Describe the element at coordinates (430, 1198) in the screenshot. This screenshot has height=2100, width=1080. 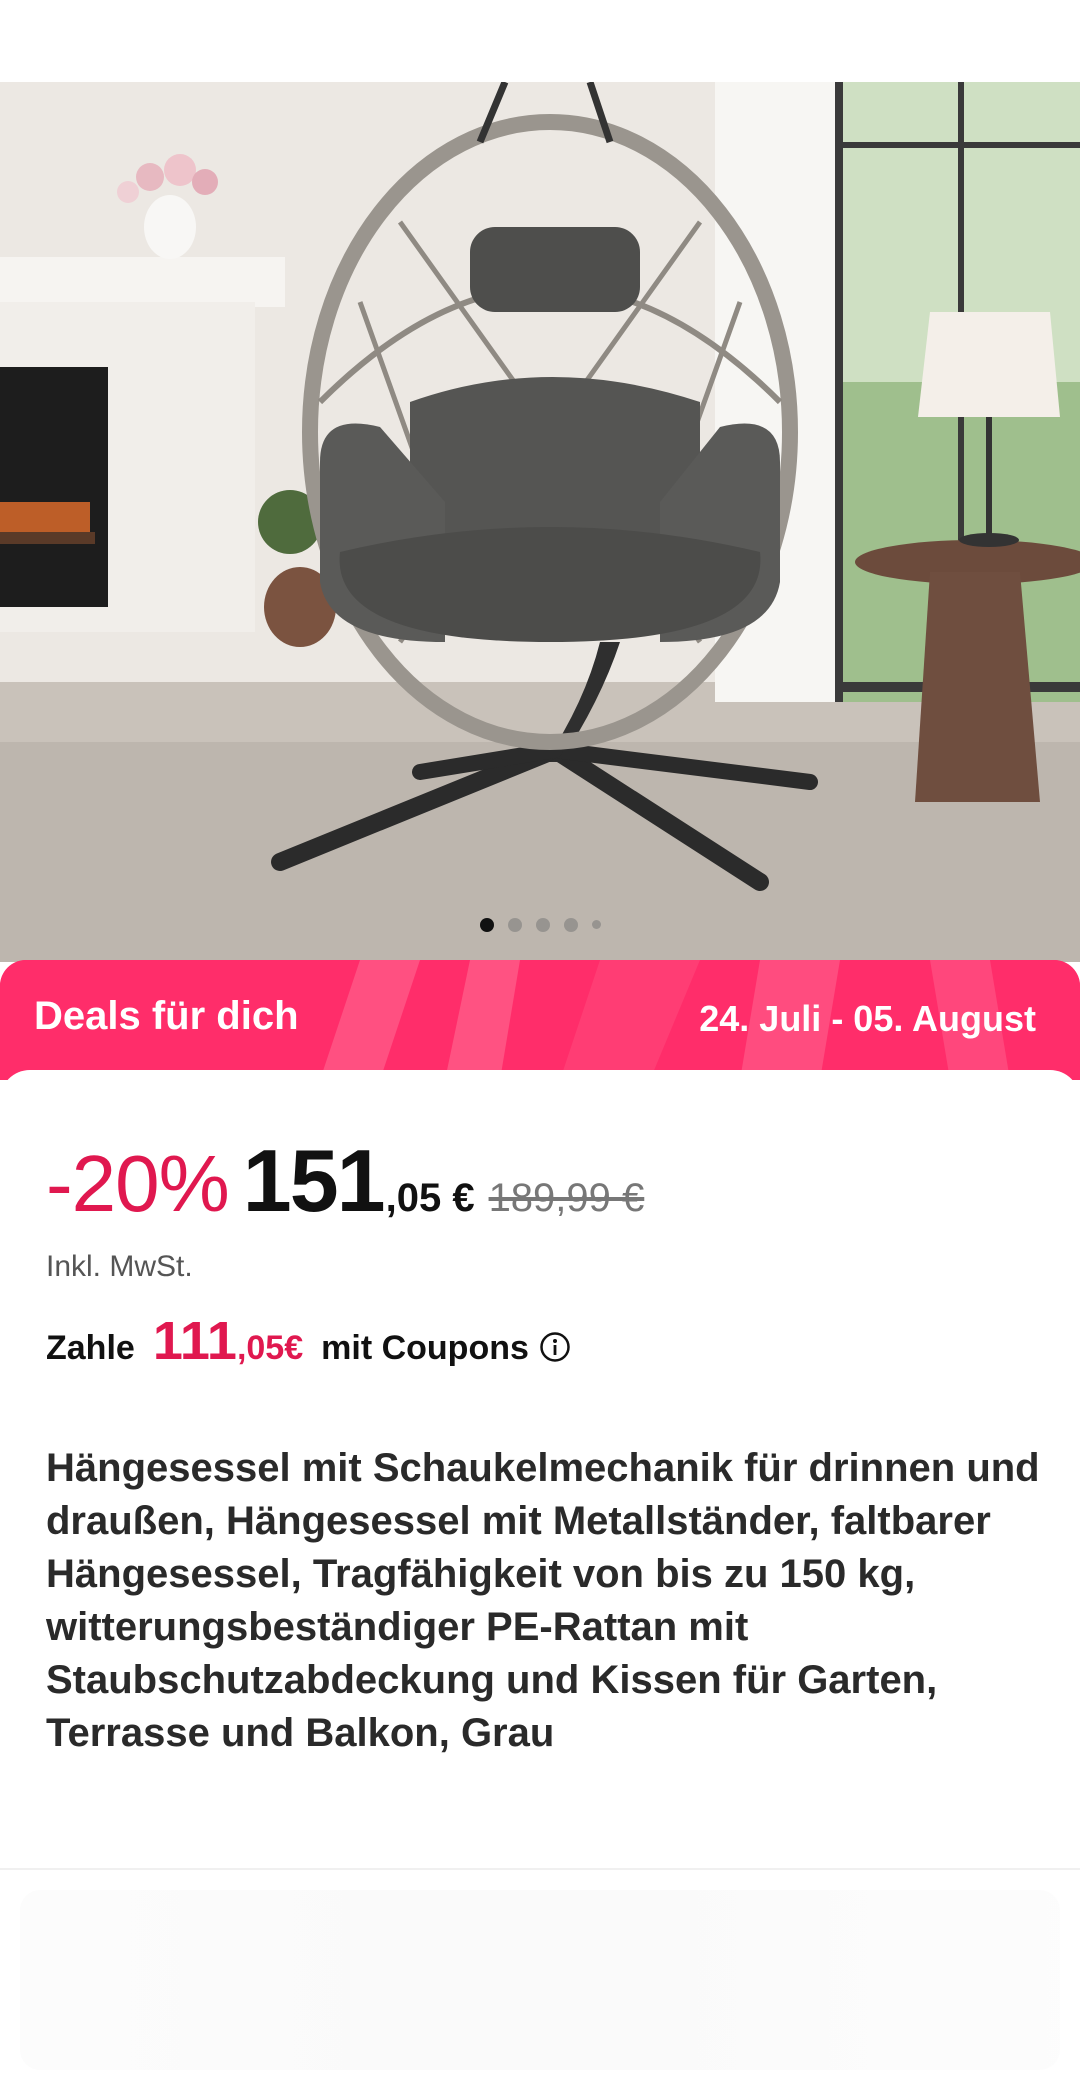
I see `price-cents: ,05 €` at that location.